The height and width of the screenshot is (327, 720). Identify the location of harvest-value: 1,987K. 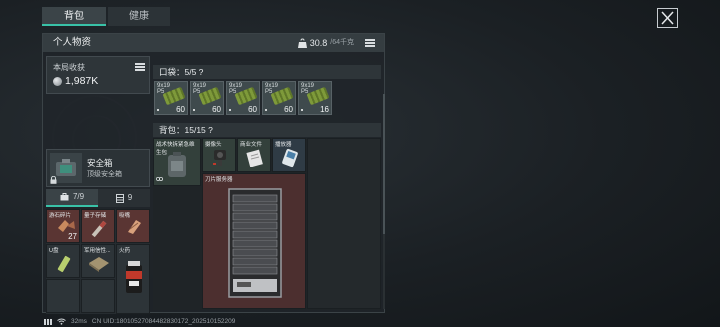
(75, 81).